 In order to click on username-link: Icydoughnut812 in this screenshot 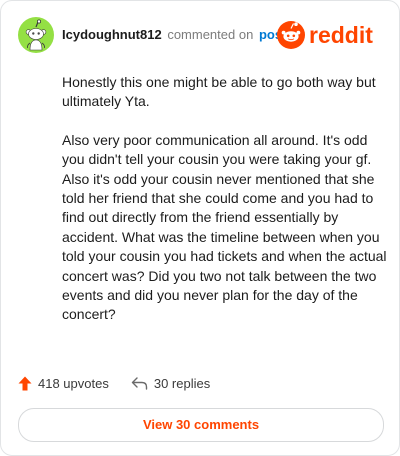, I will do `click(112, 34)`.